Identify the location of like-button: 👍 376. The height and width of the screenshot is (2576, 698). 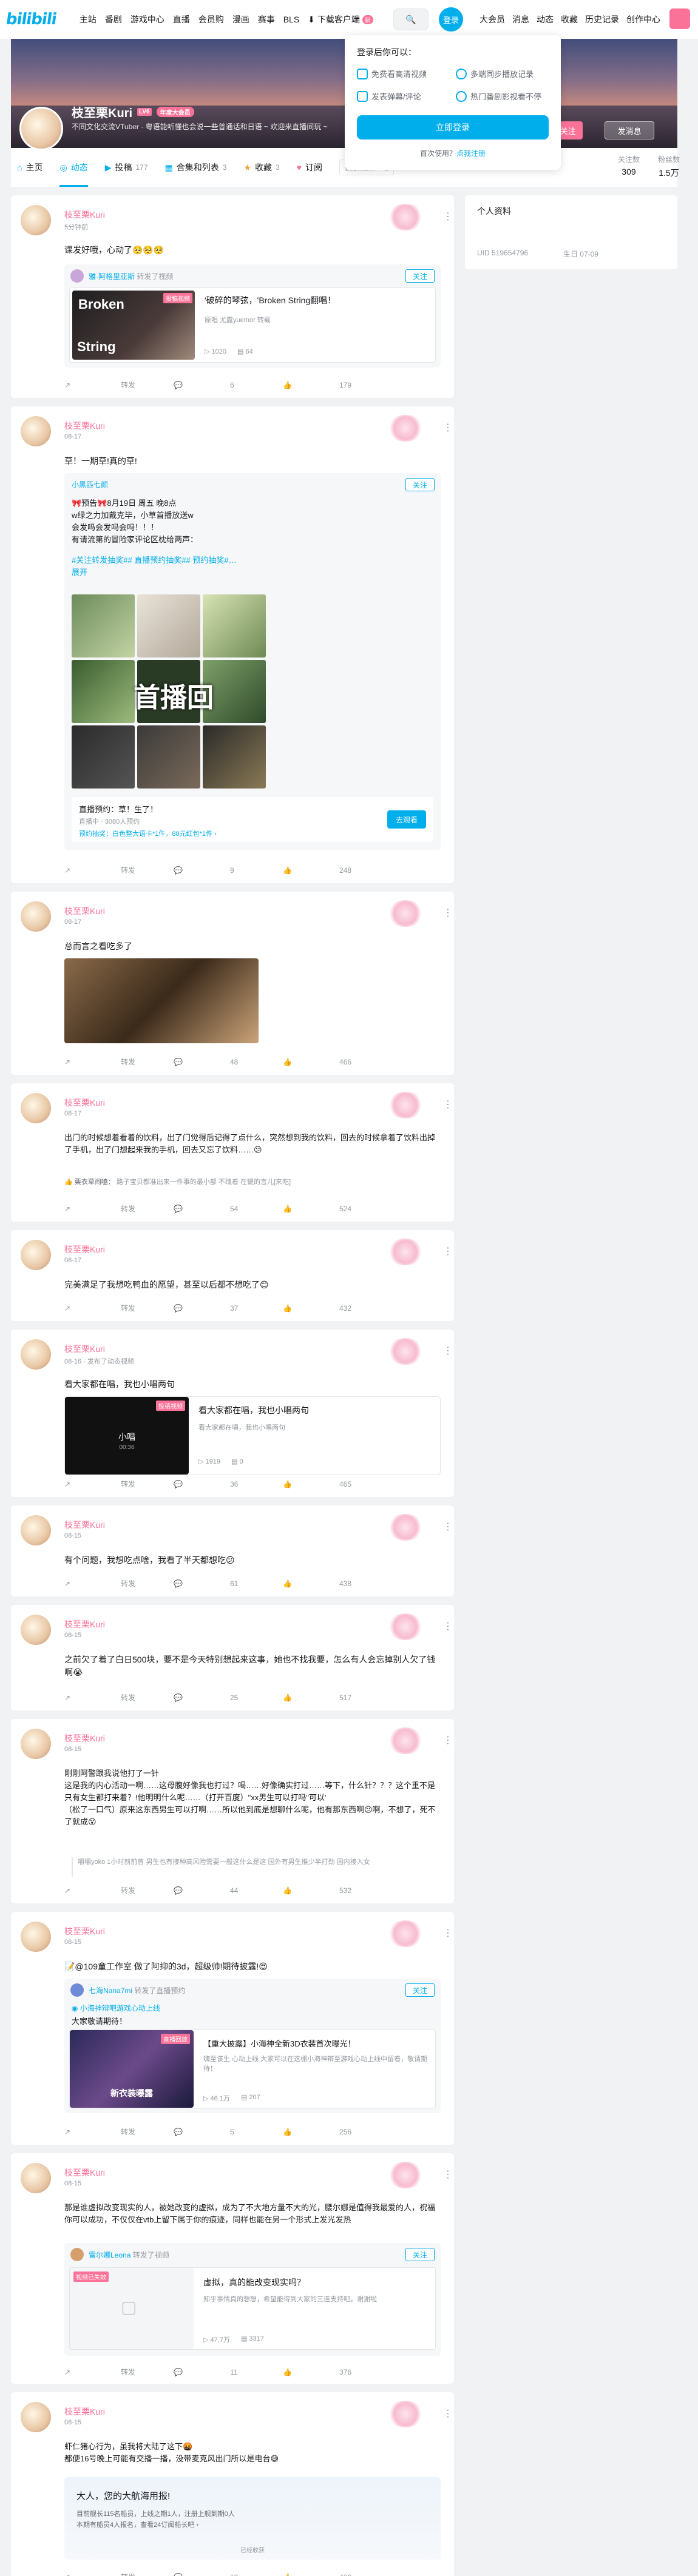
(337, 2372).